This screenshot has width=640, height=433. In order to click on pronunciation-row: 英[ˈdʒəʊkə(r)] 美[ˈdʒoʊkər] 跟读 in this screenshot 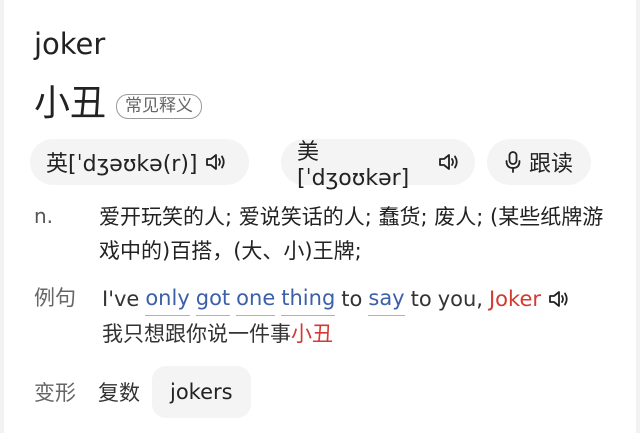, I will do `click(310, 165)`.